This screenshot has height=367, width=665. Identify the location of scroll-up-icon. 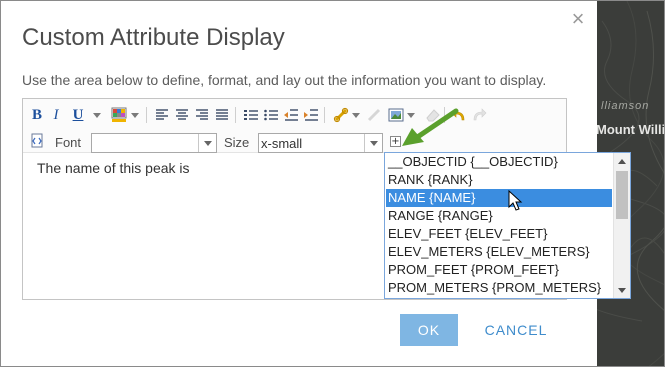
(622, 161).